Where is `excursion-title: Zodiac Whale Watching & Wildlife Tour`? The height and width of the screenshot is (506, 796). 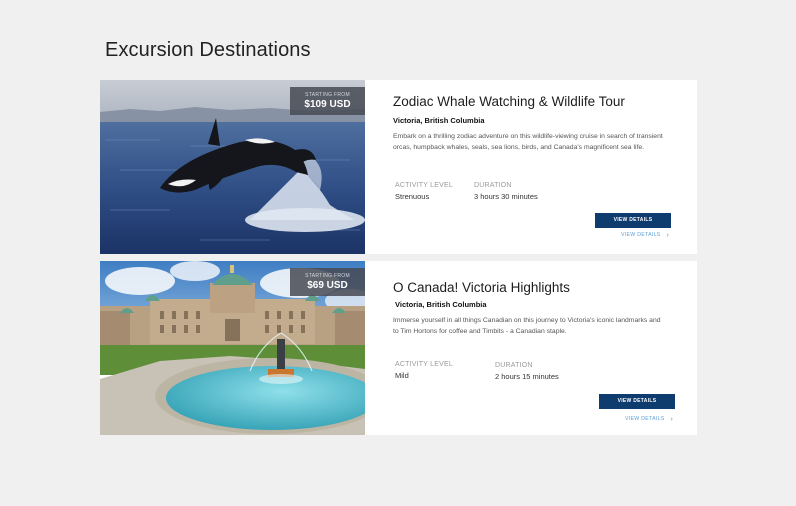
excursion-title: Zodiac Whale Watching & Wildlife Tour is located at coordinates (509, 101).